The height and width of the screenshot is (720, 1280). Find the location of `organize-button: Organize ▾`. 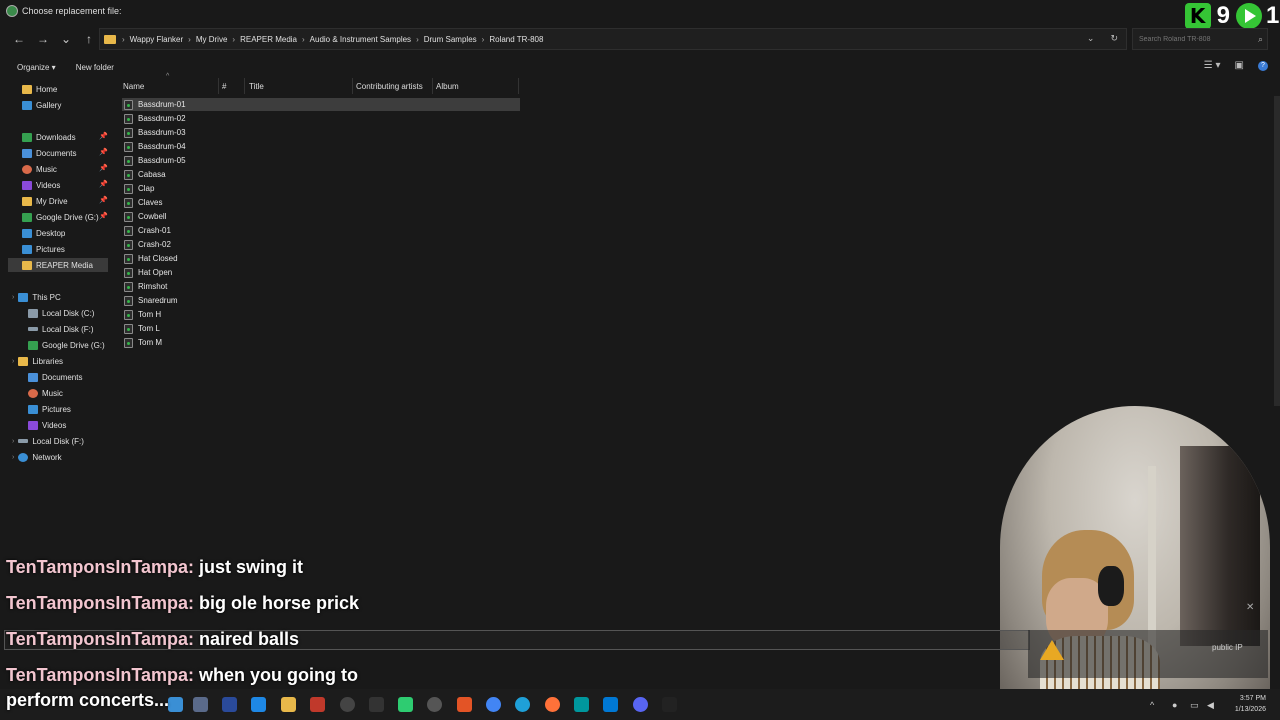

organize-button: Organize ▾ is located at coordinates (36, 67).